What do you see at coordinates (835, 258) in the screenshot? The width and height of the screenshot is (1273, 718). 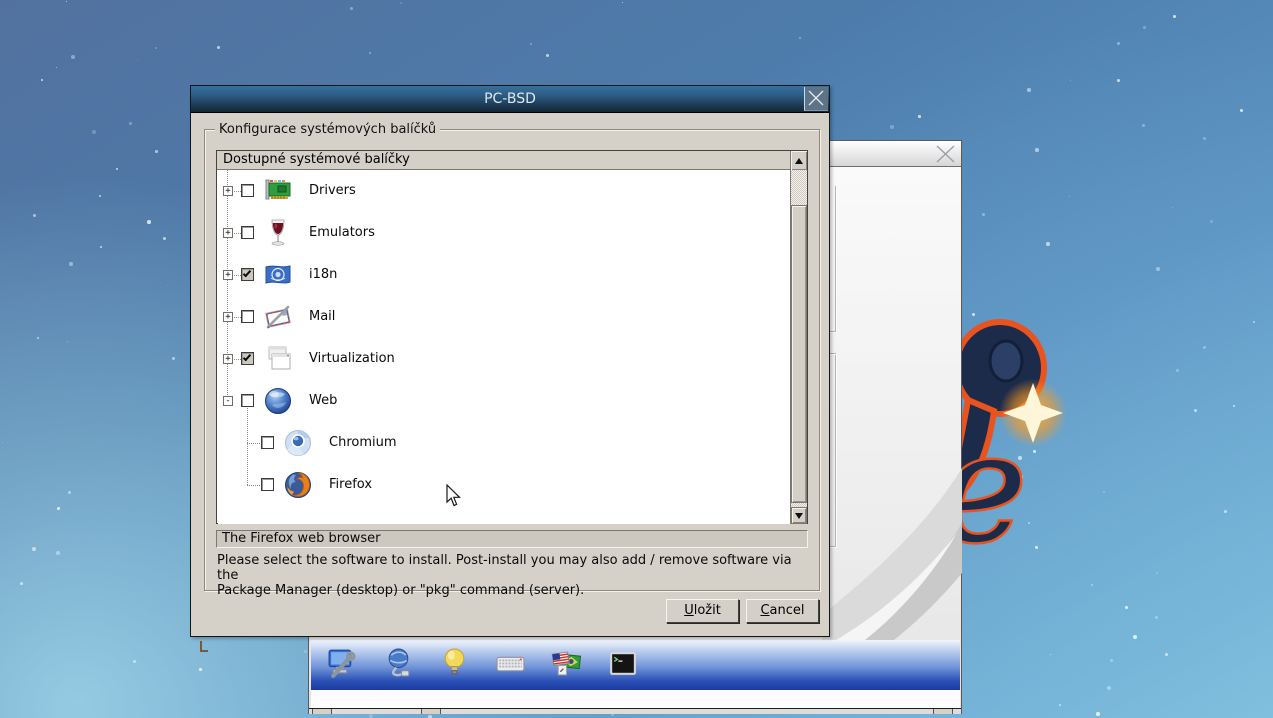 I see `hidden-groupbox-edge` at bounding box center [835, 258].